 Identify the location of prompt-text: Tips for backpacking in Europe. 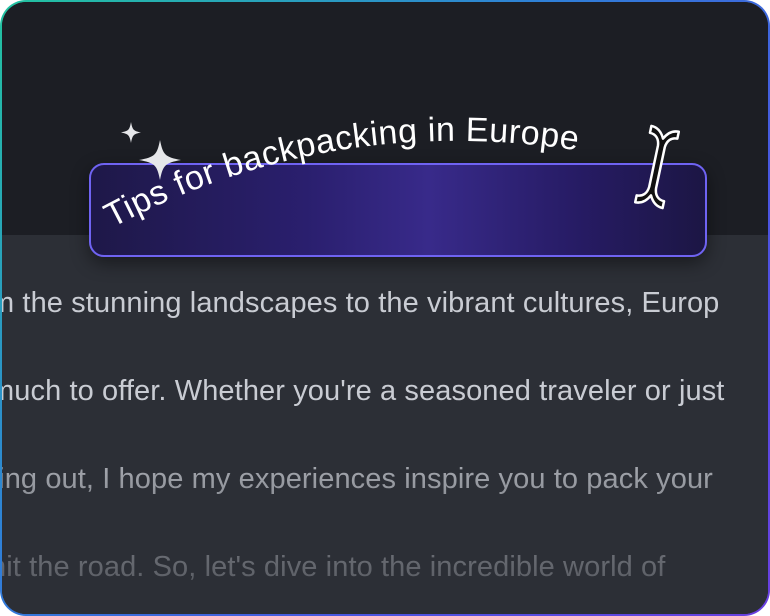
(340, 173).